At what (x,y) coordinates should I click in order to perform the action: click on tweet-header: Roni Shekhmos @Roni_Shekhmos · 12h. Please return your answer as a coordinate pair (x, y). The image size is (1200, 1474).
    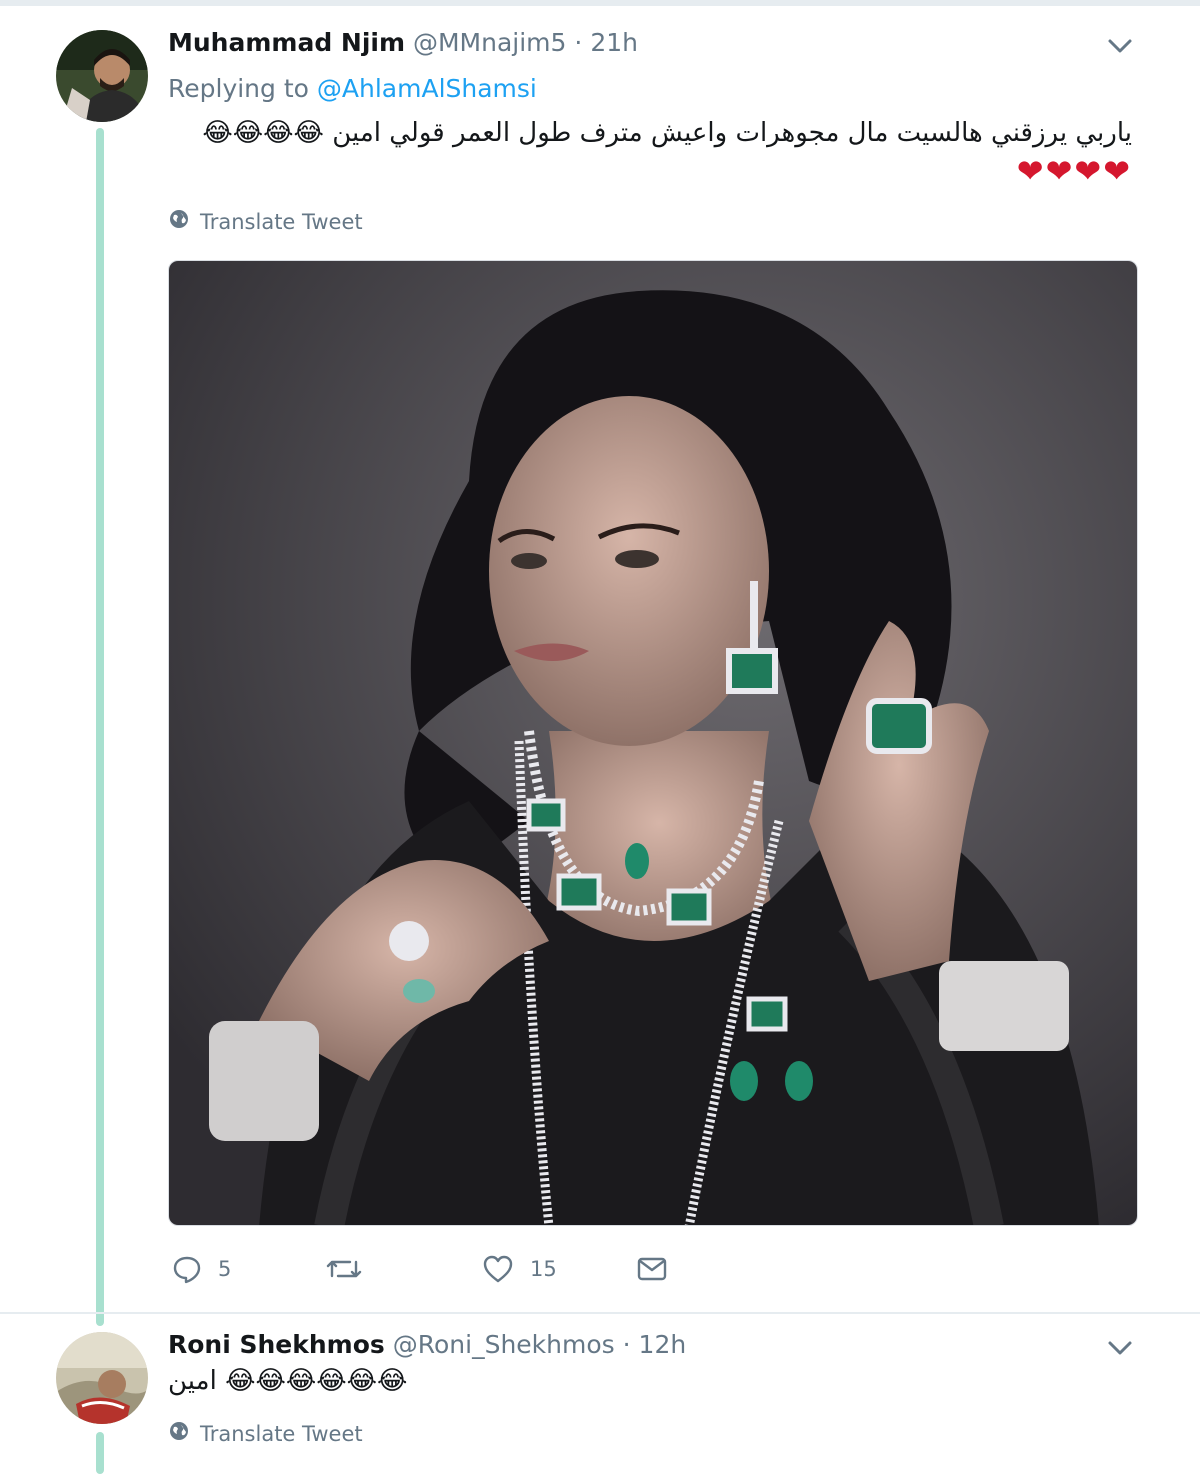
    Looking at the image, I should click on (427, 1344).